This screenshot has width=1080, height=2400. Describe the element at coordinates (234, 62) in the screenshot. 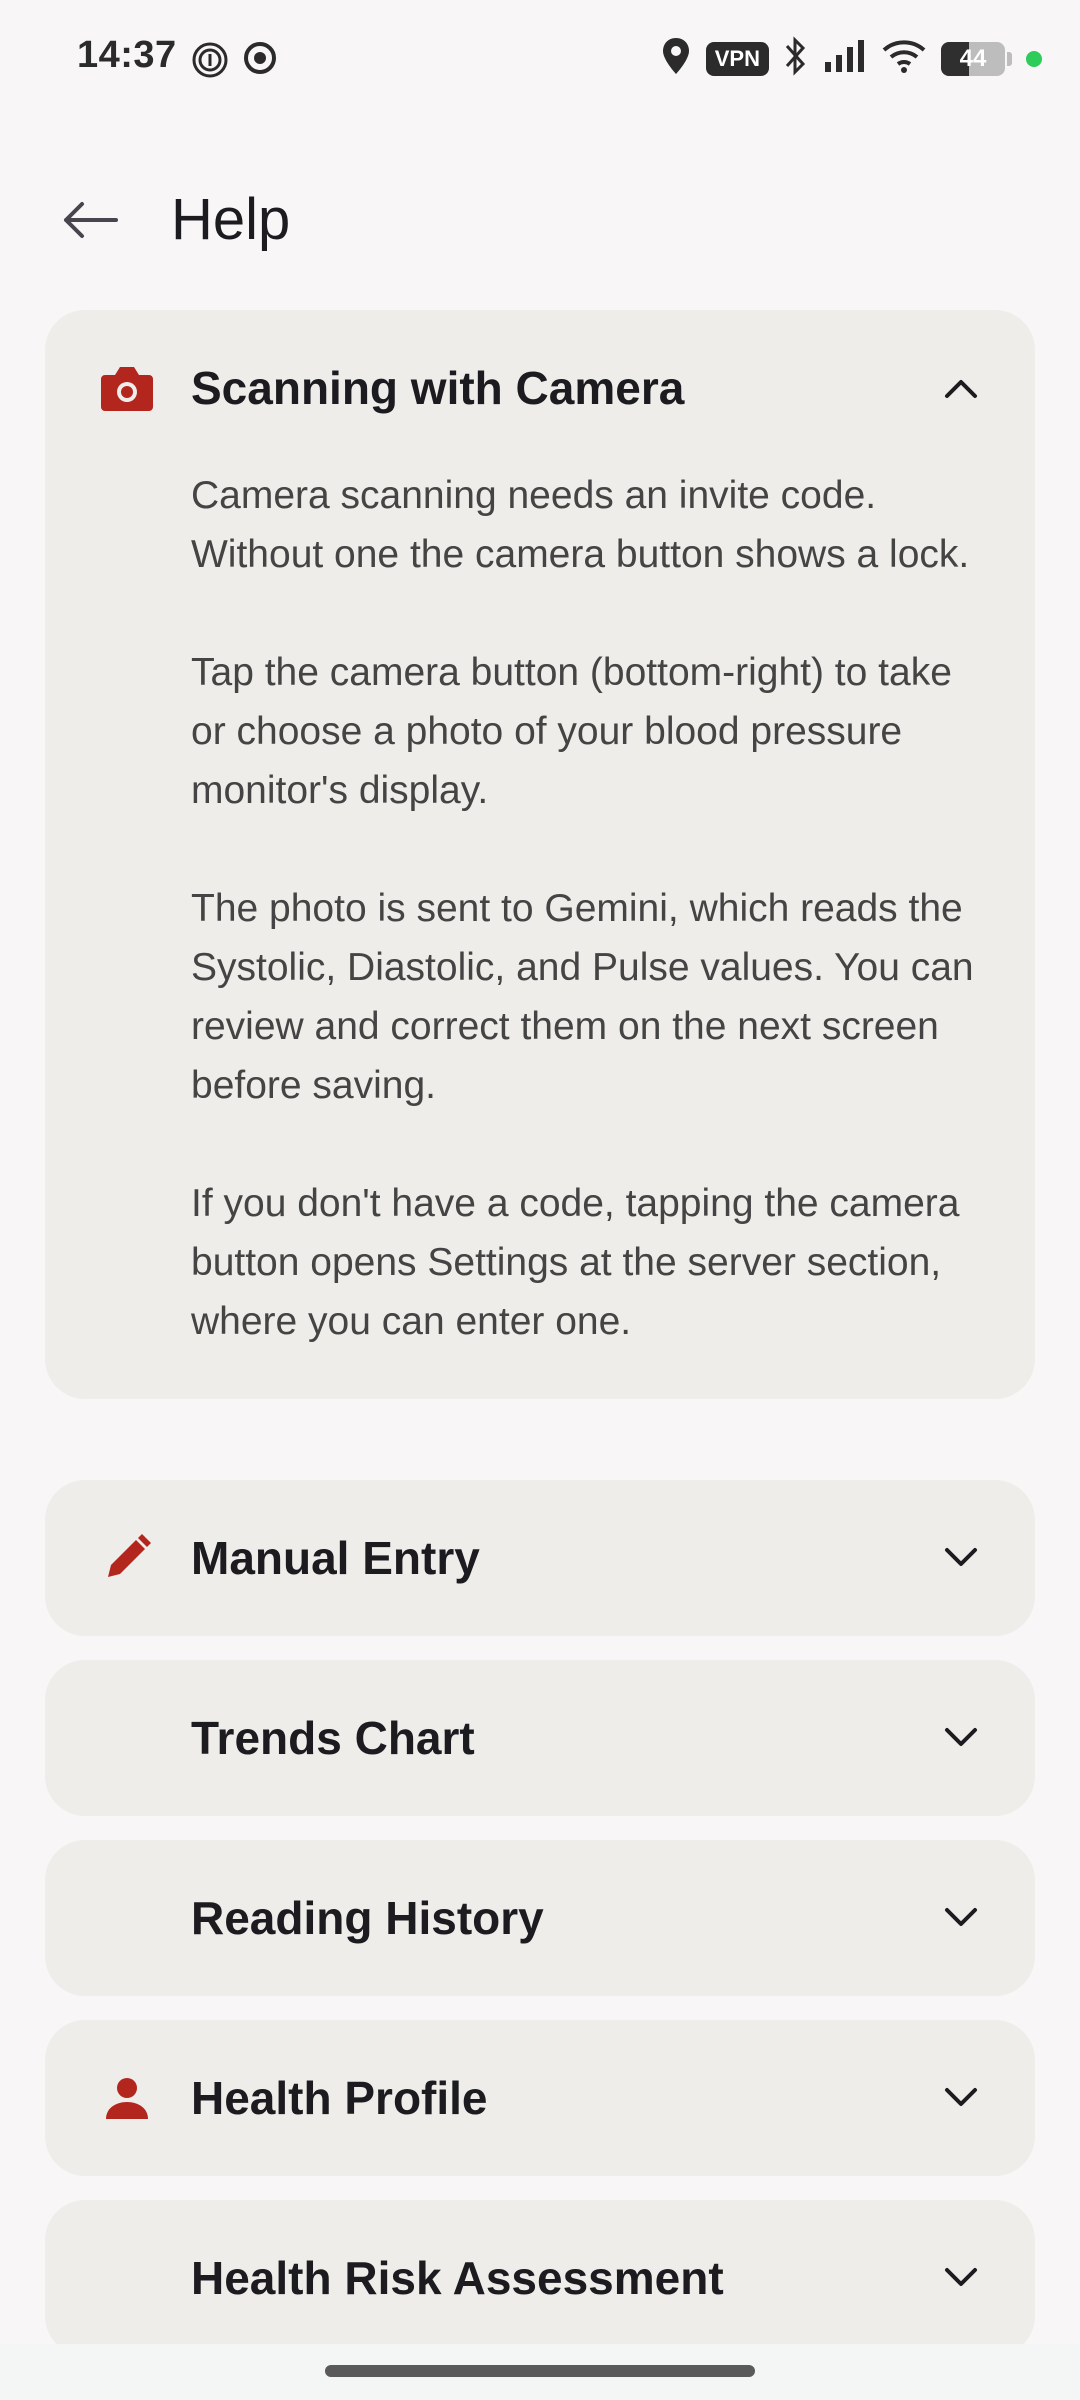

I see `status-left-icons` at that location.